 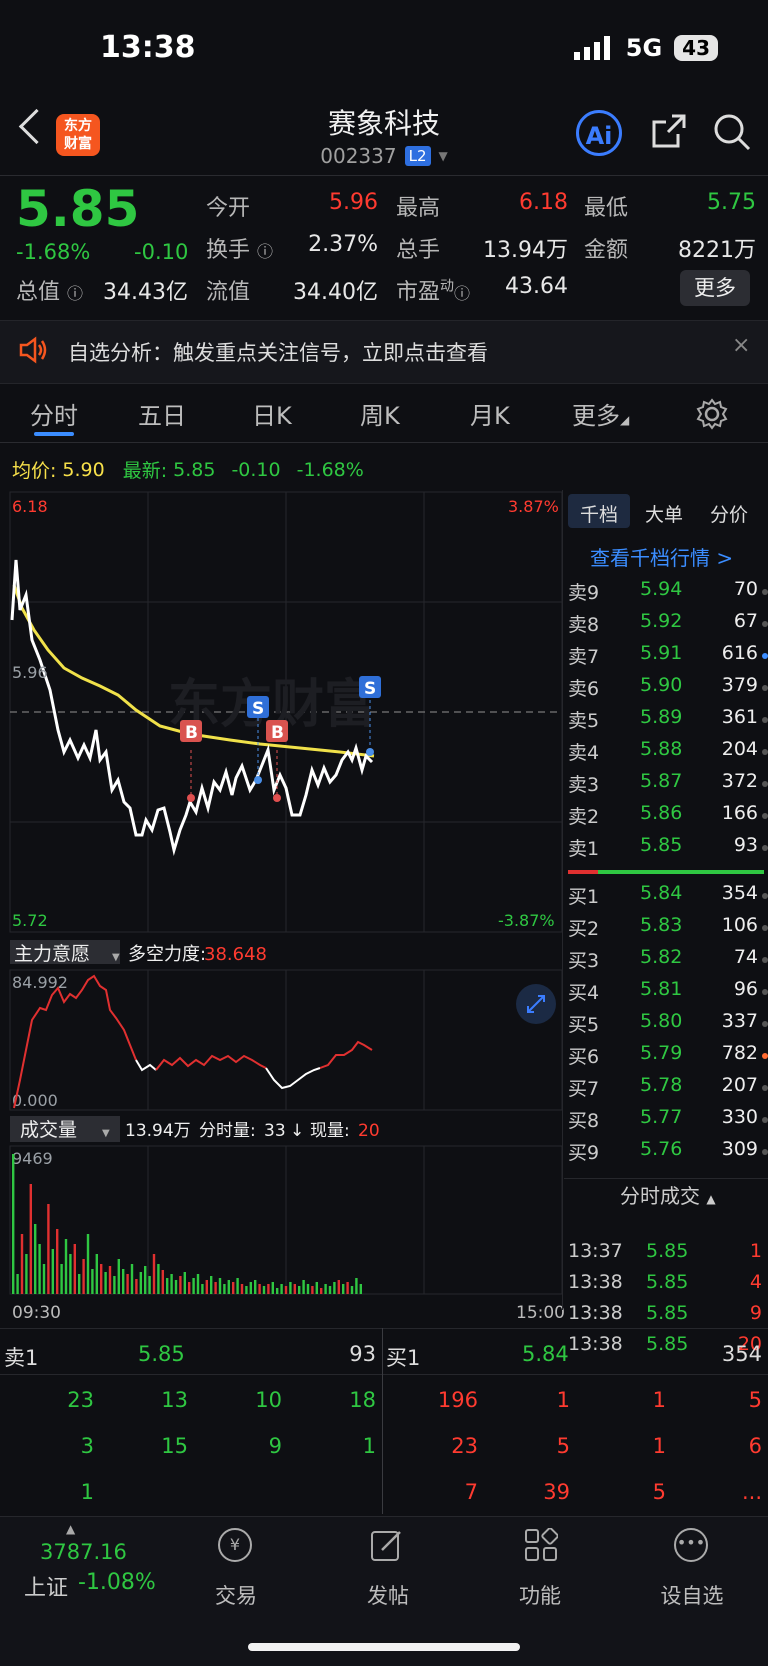 I want to click on more-button: 更多, so click(x=715, y=288).